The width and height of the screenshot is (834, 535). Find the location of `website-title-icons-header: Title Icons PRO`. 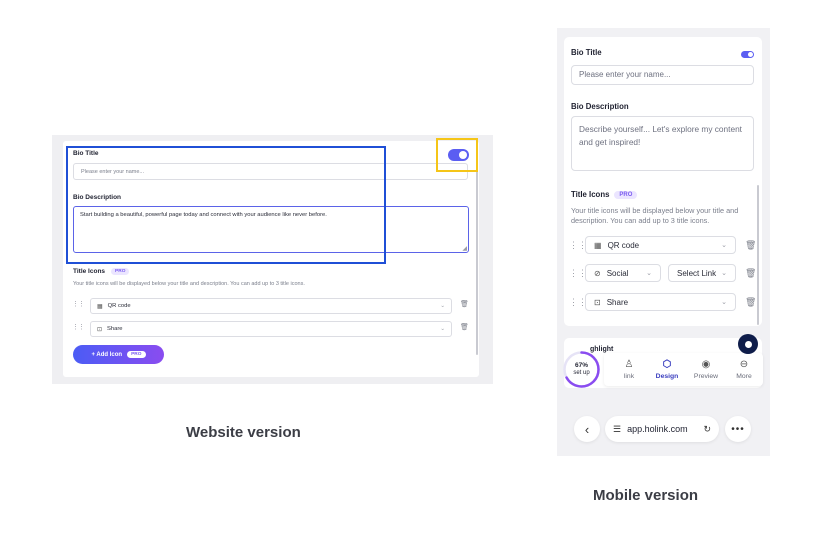

website-title-icons-header: Title Icons PRO is located at coordinates (101, 271).